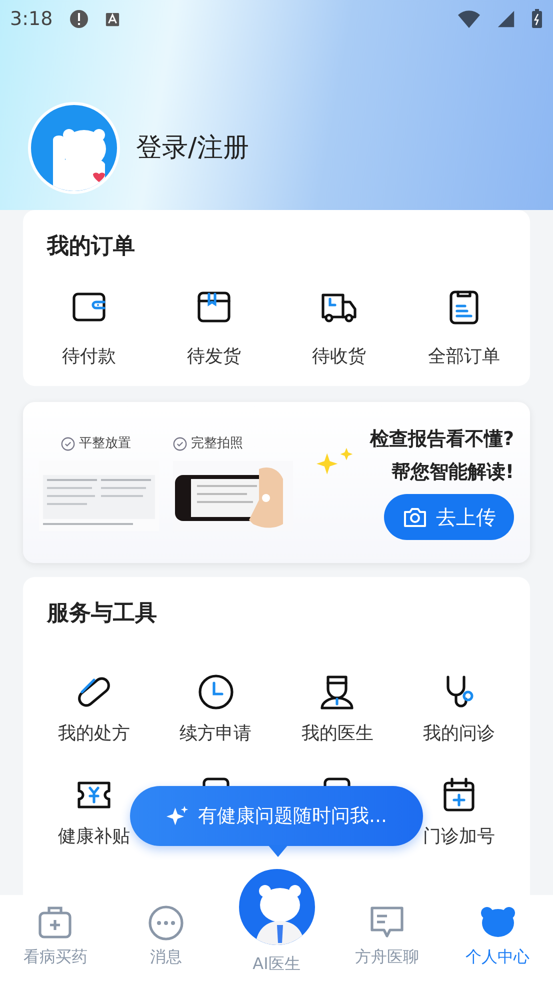 The width and height of the screenshot is (553, 984). What do you see at coordinates (337, 709) in the screenshot?
I see `service-shortcut: 我的医生` at bounding box center [337, 709].